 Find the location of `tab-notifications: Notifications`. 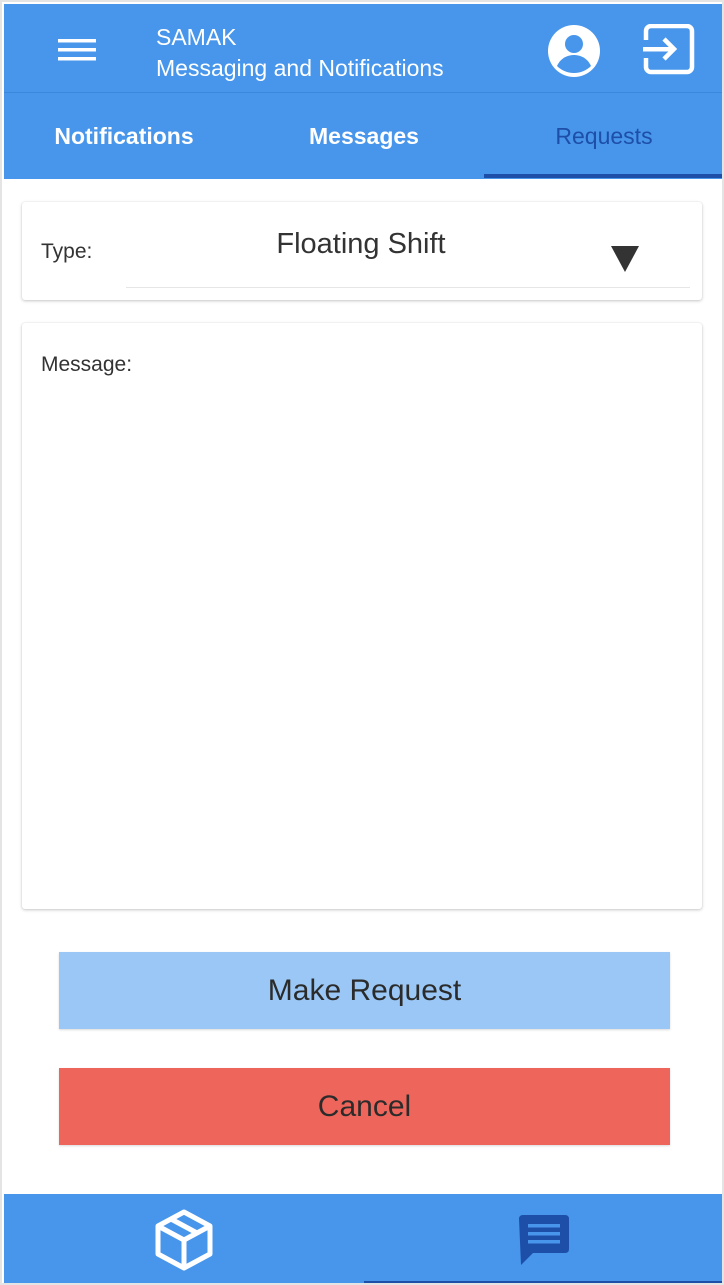

tab-notifications: Notifications is located at coordinates (124, 136).